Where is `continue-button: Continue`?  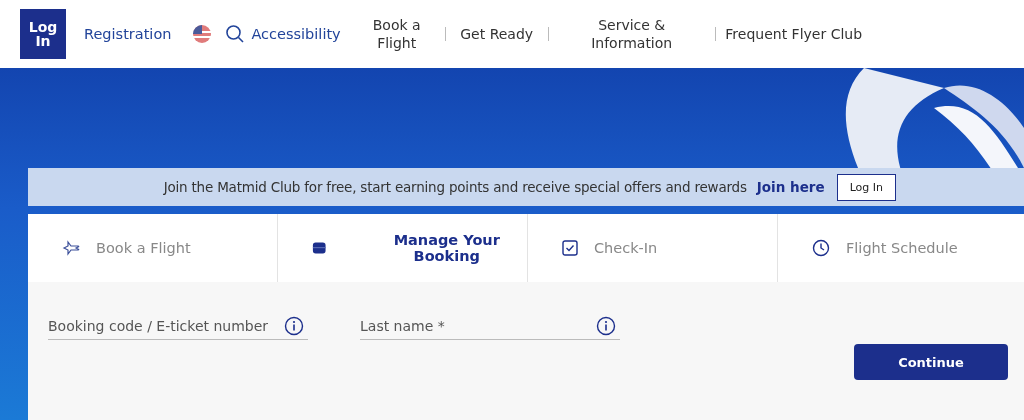 continue-button: Continue is located at coordinates (931, 362).